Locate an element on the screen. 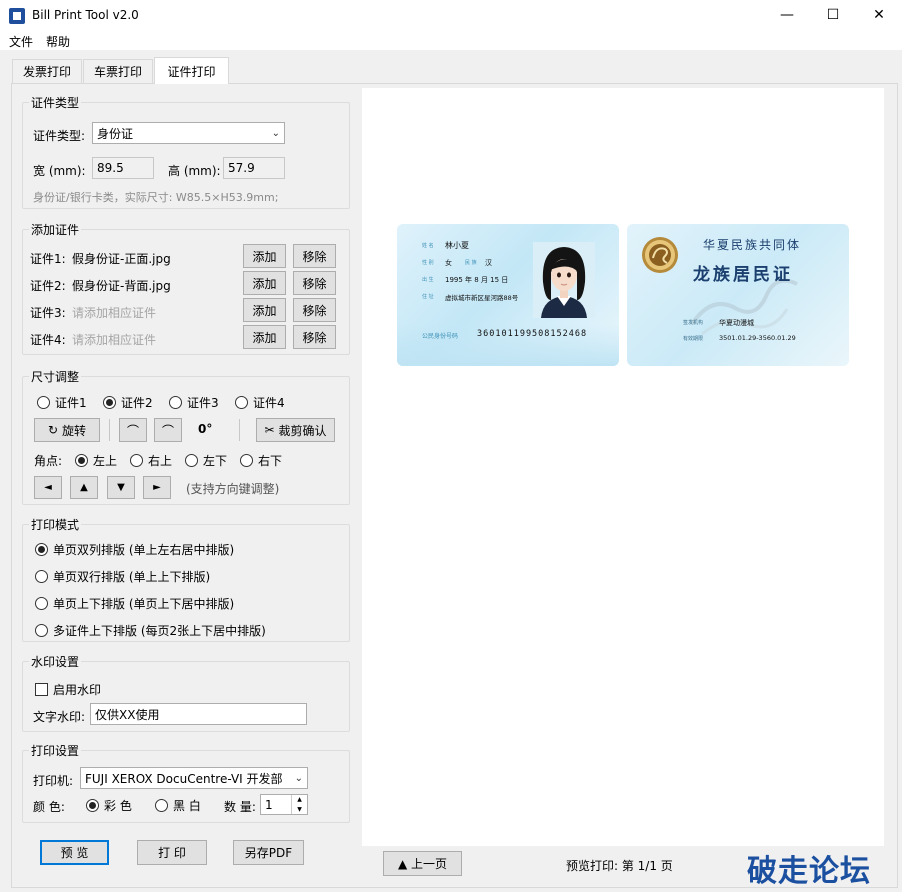 The image size is (902, 892). rotate-icon: ↻ is located at coordinates (53, 430).